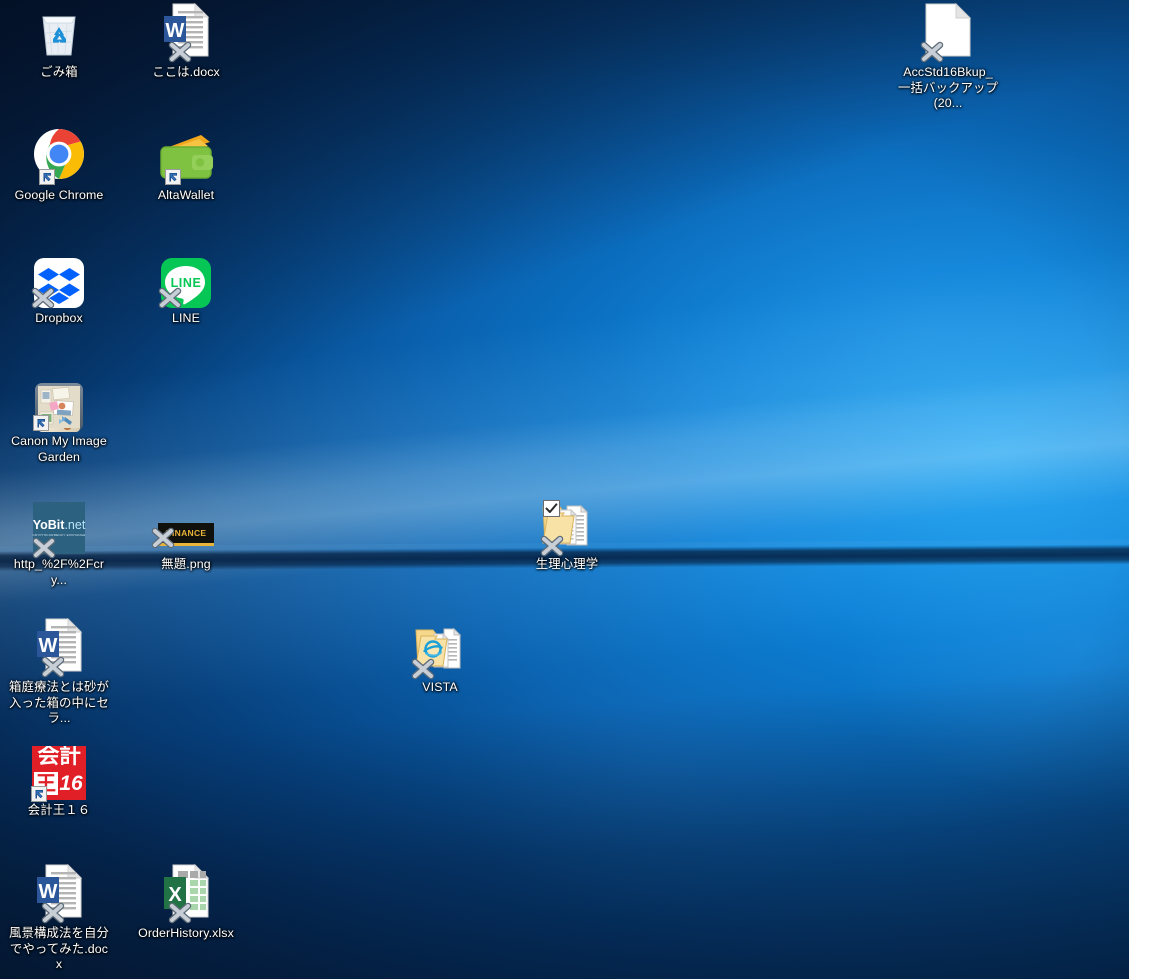 This screenshot has width=1152, height=979. I want to click on desktop-icon-label: 無題.png, so click(186, 564).